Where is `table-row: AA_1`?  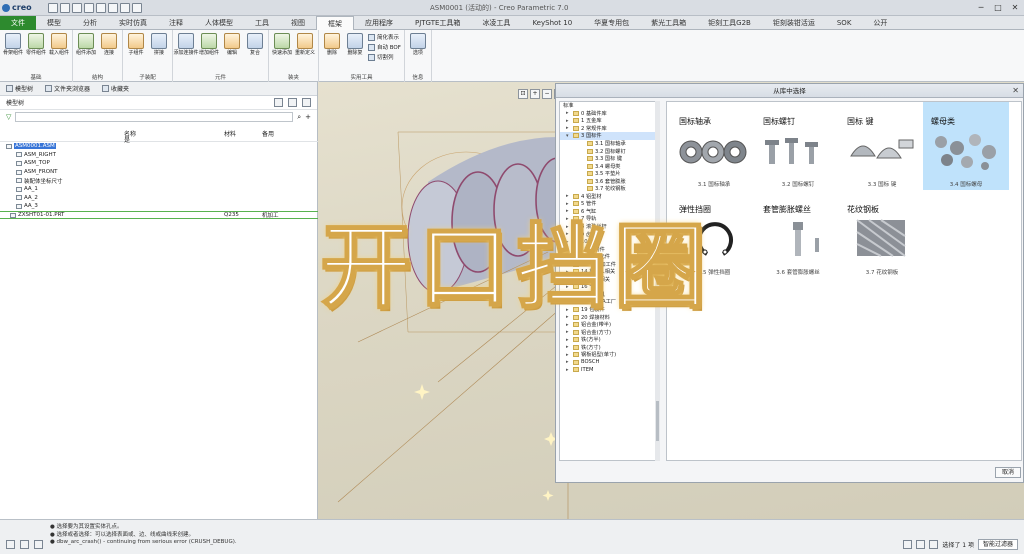
table-row: AA_1 is located at coordinates (159, 189).